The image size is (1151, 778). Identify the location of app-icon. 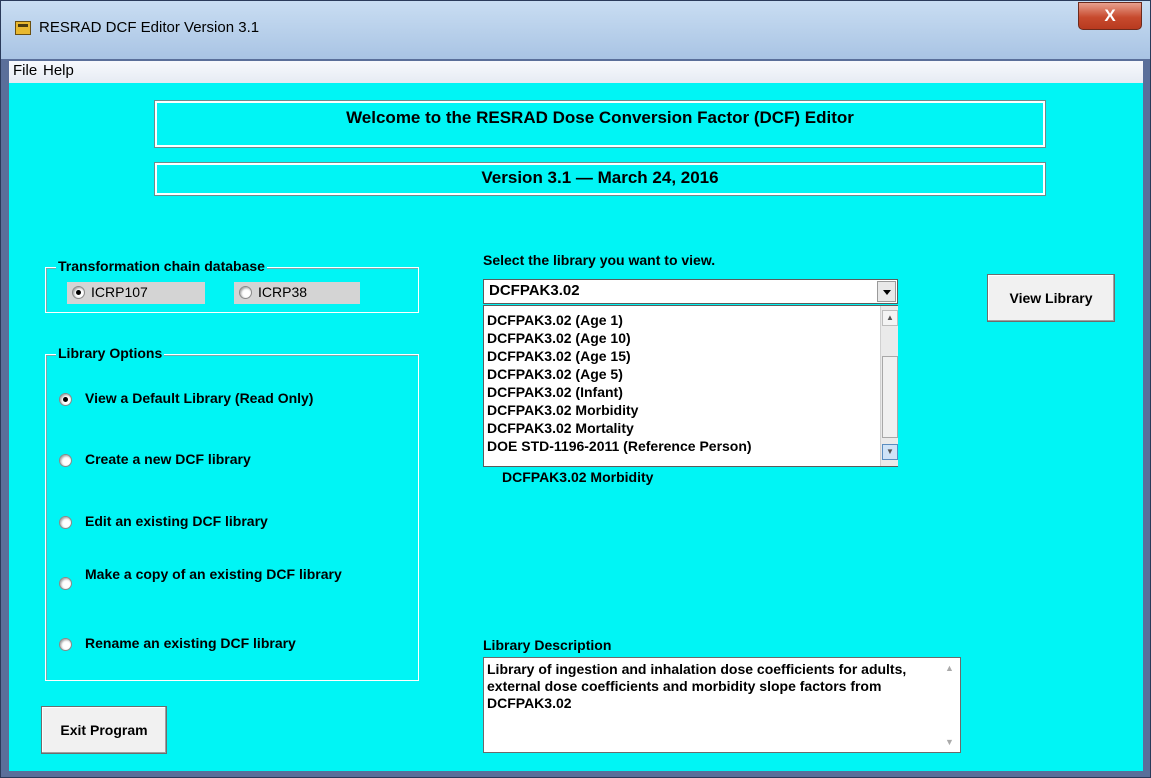
(23, 28).